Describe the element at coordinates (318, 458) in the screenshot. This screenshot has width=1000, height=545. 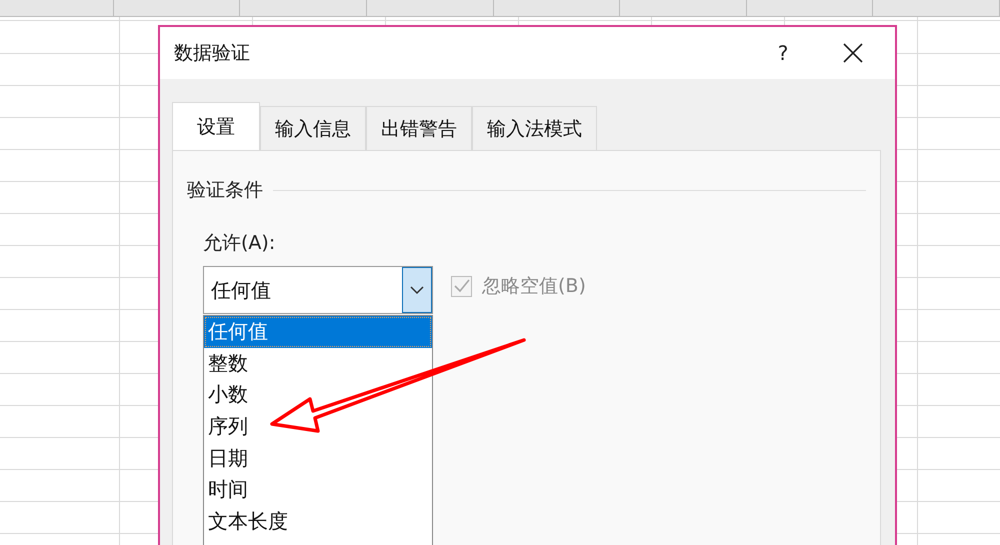
I see `list-option: 日期` at that location.